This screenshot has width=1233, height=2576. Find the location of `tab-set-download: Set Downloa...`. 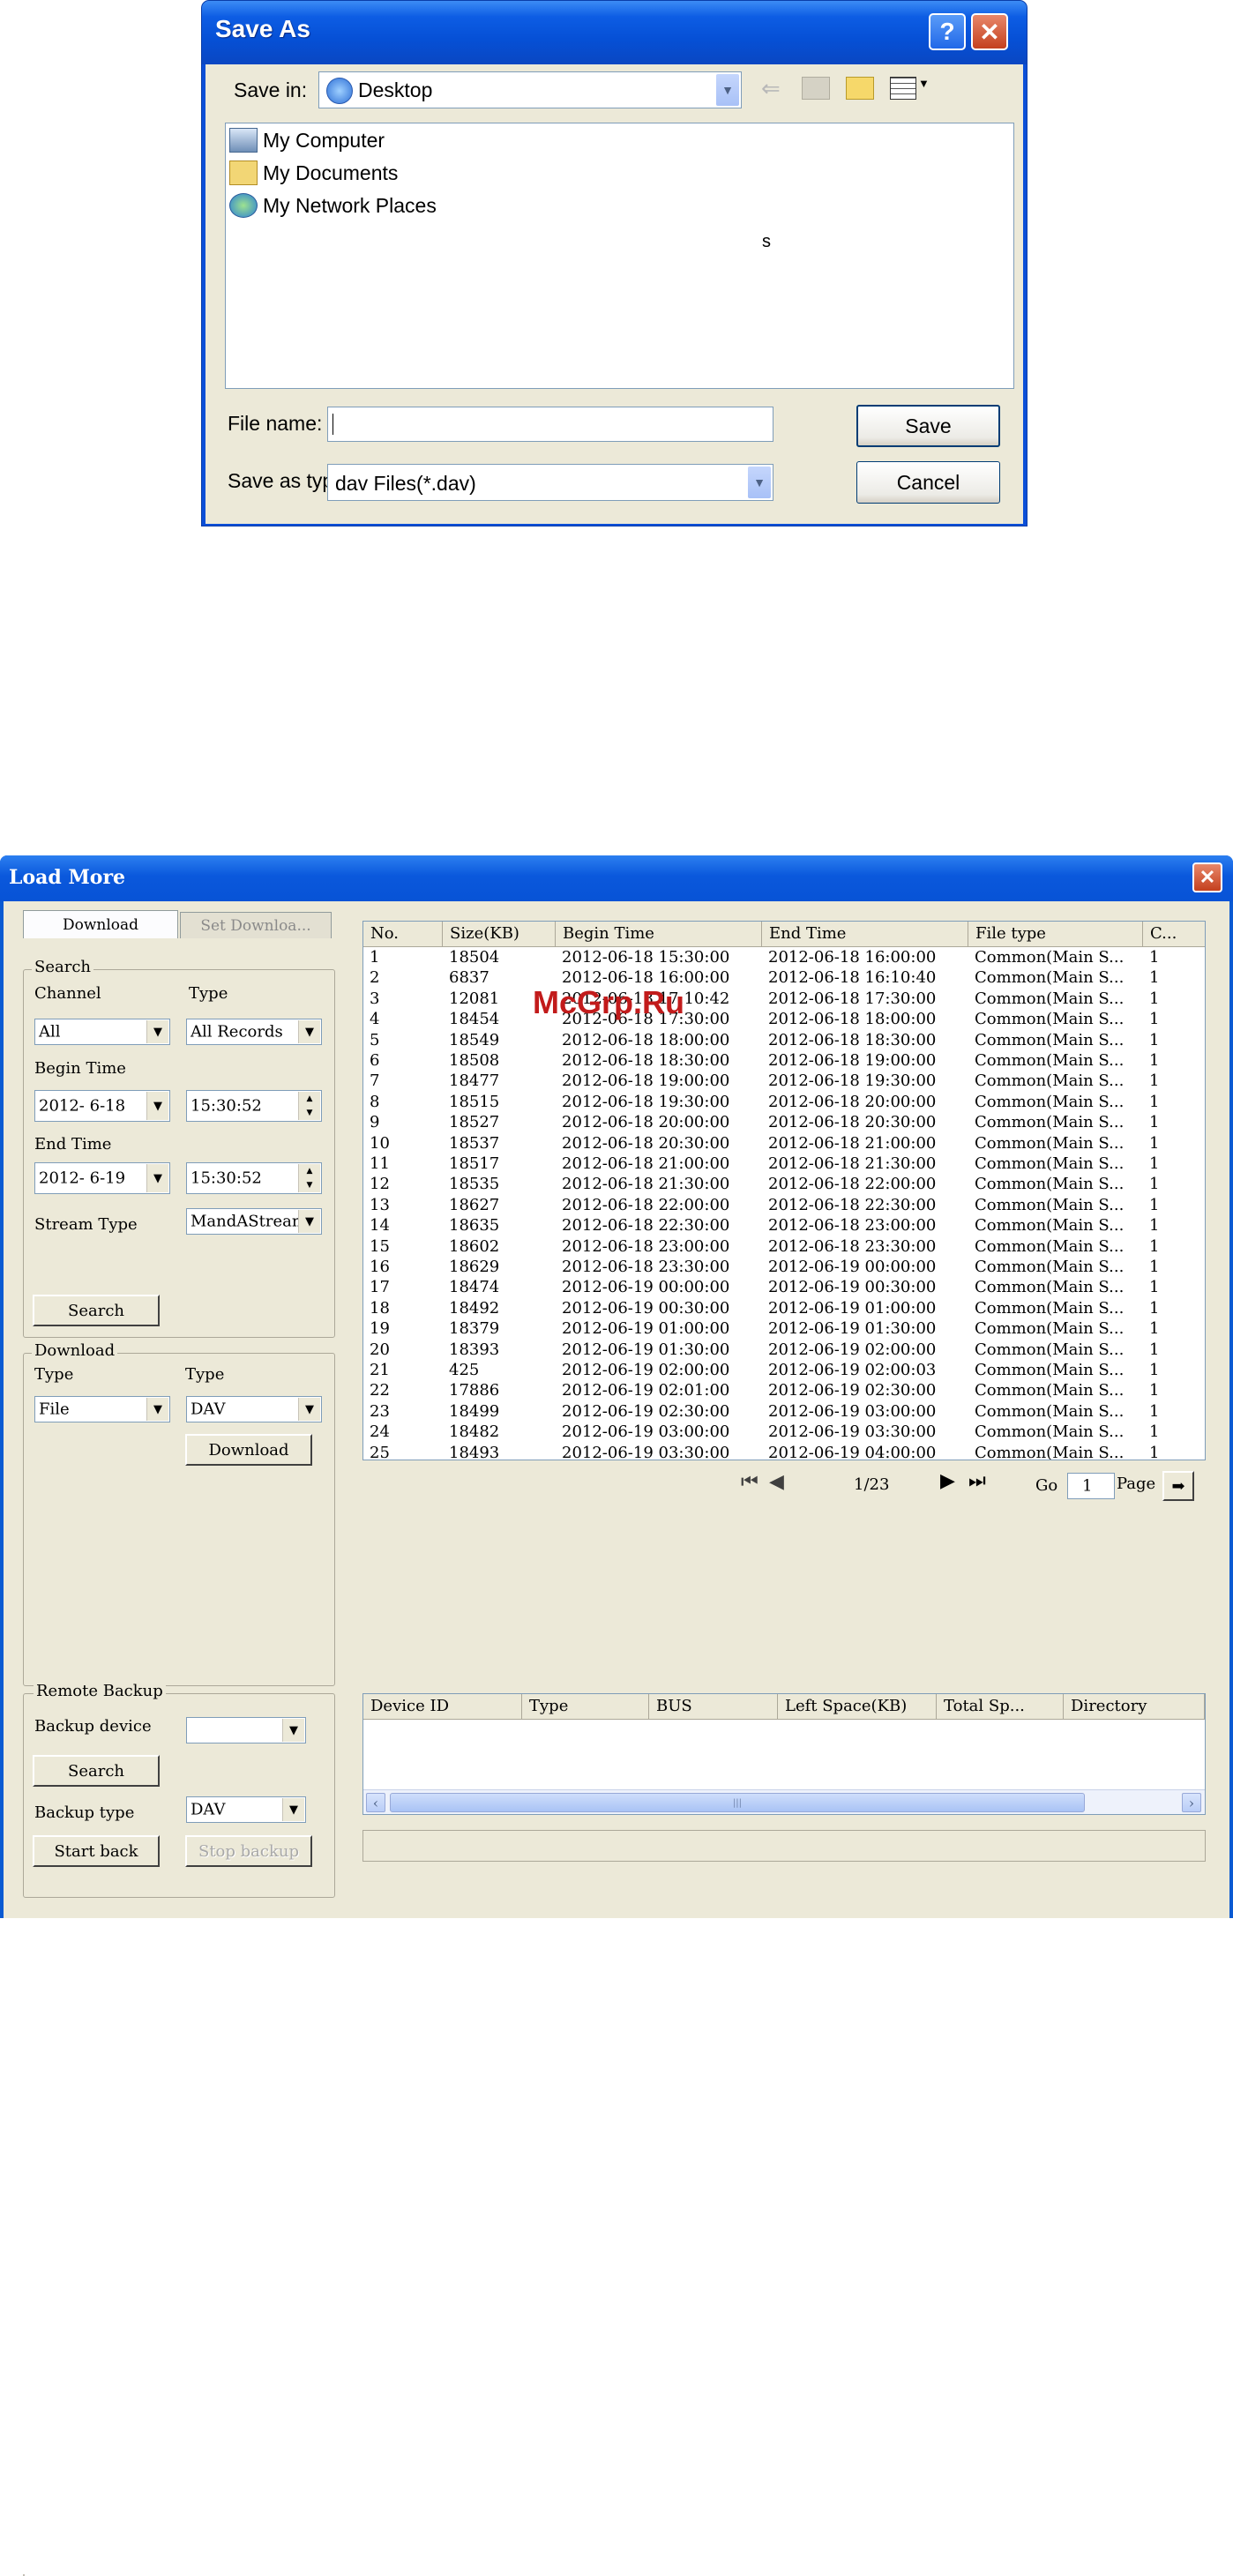

tab-set-download: Set Downloa... is located at coordinates (256, 925).